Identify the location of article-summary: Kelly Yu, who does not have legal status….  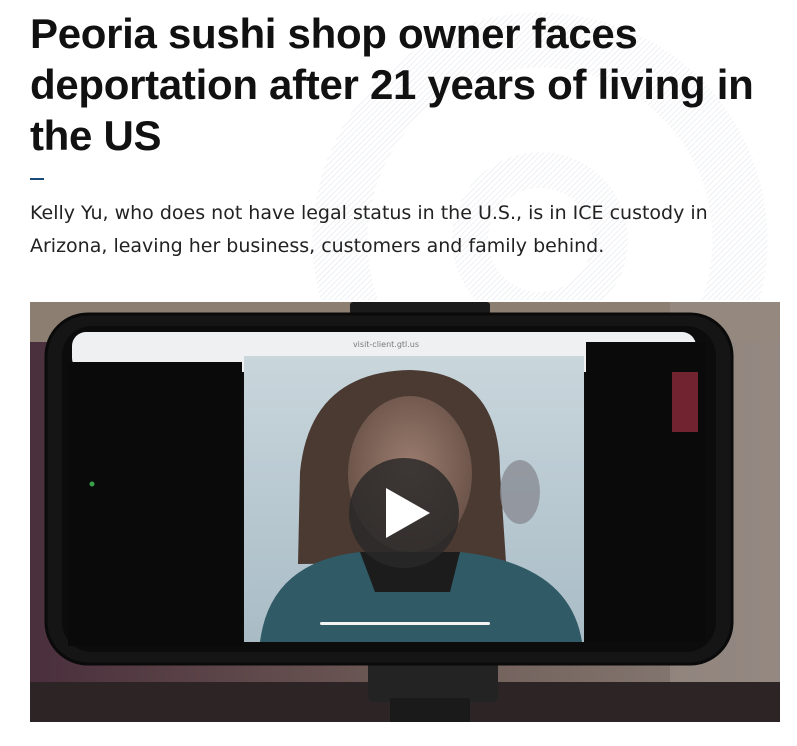
(369, 229).